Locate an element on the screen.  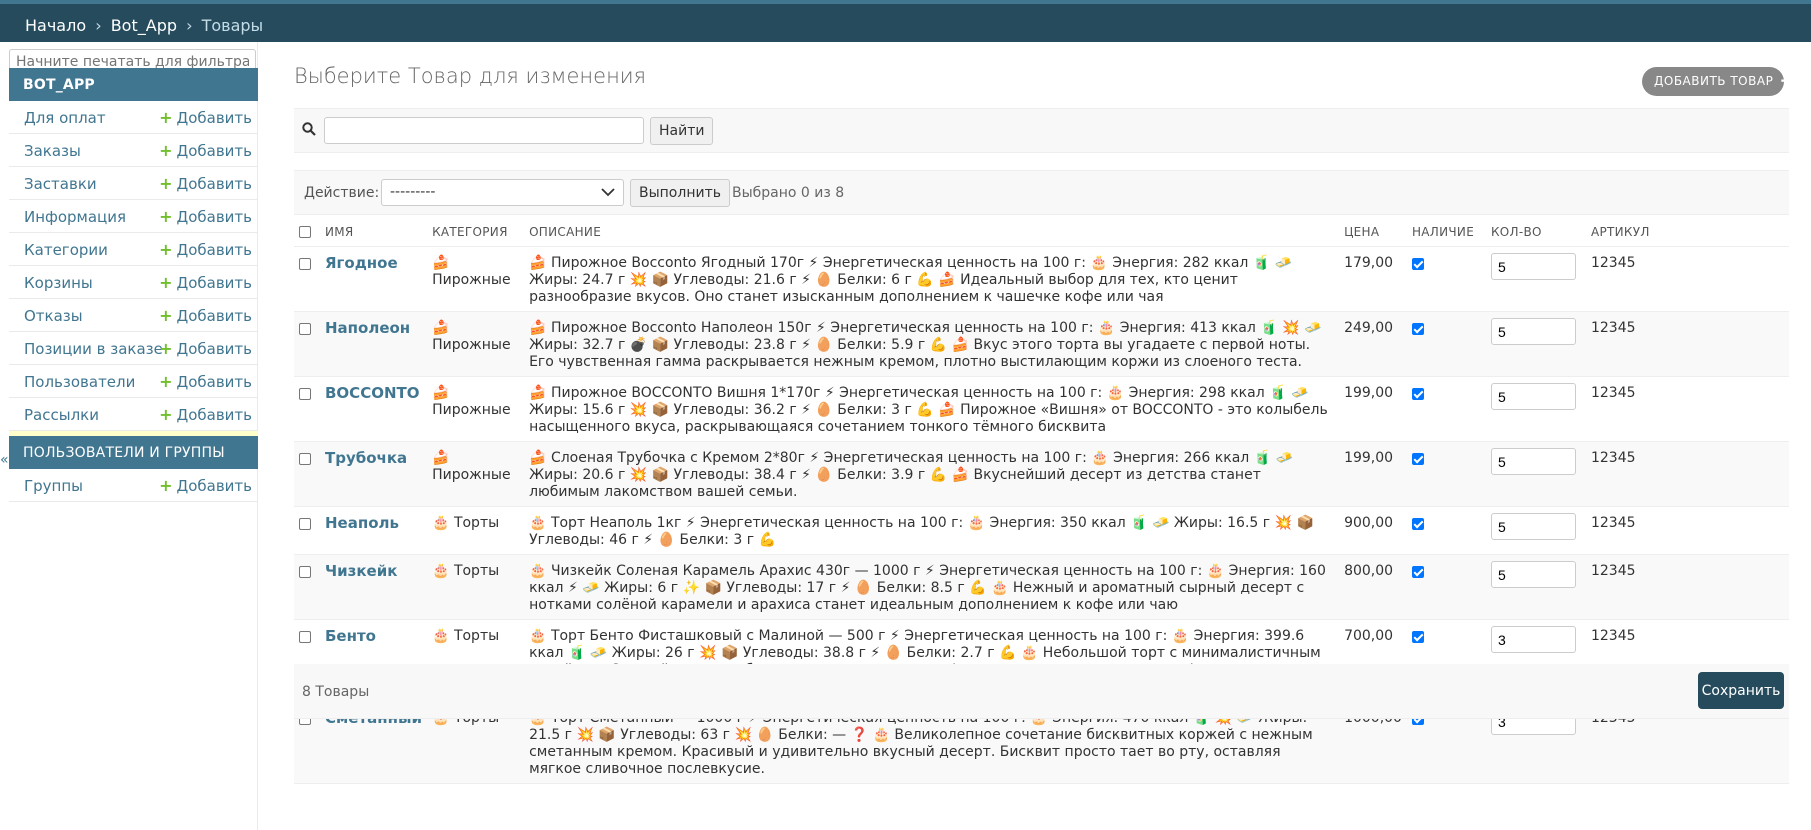
header-bar: Начало › Bot_App › Товары is located at coordinates (905, 21).